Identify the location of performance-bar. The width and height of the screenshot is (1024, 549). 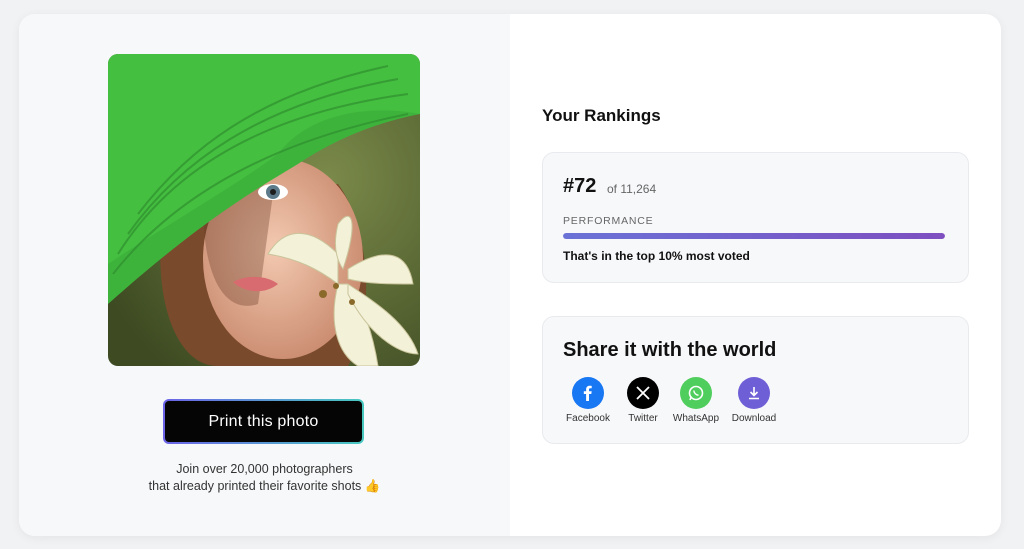
(754, 236).